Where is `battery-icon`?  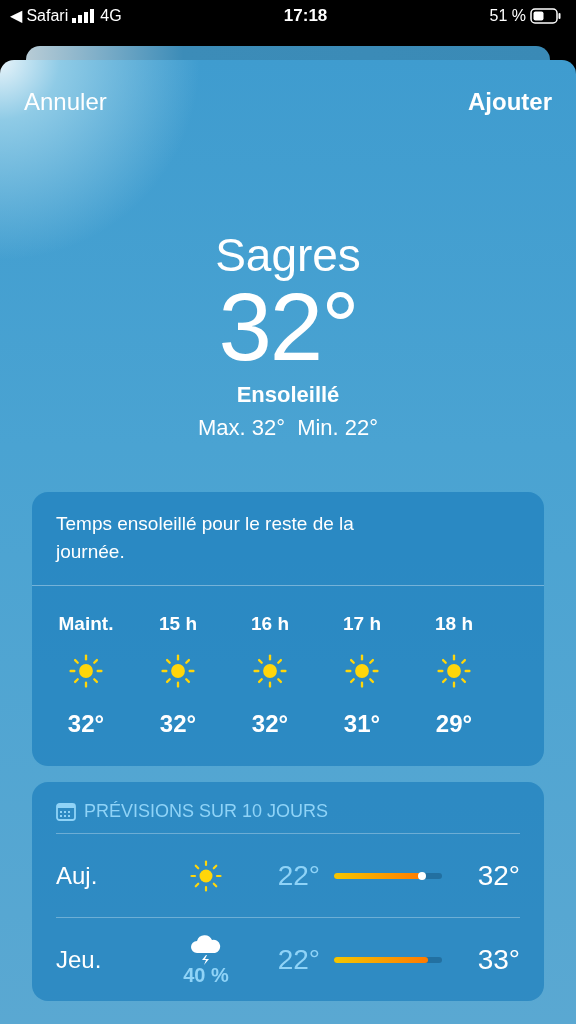 battery-icon is located at coordinates (546, 16).